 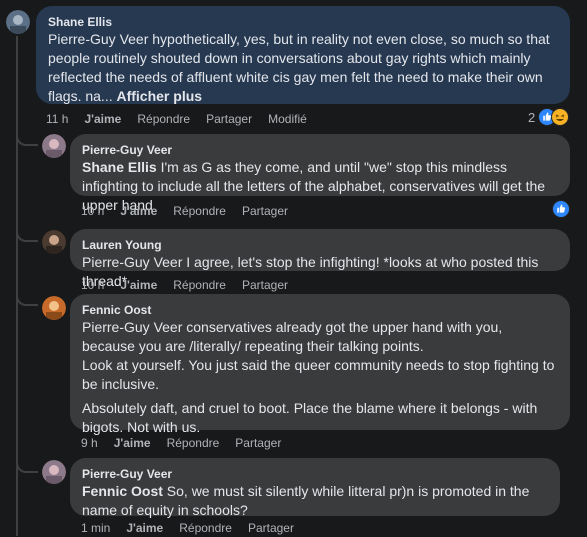 What do you see at coordinates (122, 491) in the screenshot?
I see `mention-link: Fennic Oost` at bounding box center [122, 491].